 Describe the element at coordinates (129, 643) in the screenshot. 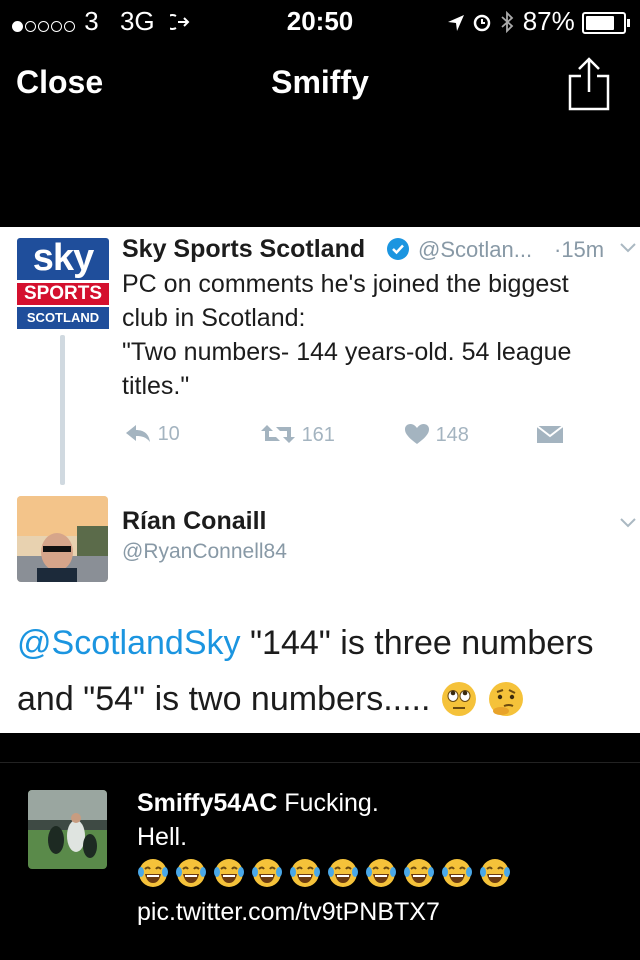

I see `mention-link: @ScotlandSky` at that location.